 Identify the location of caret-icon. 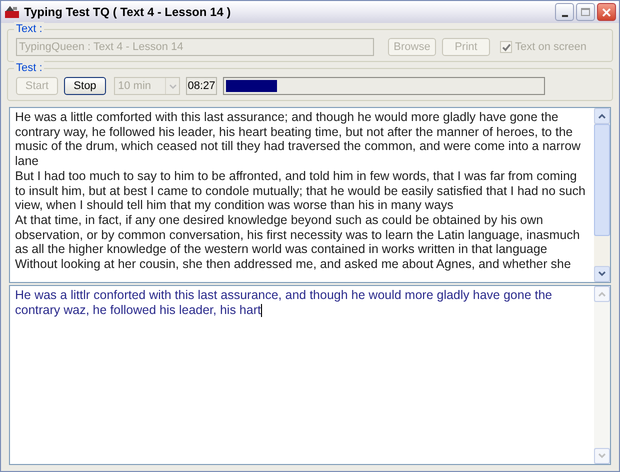
(172, 86).